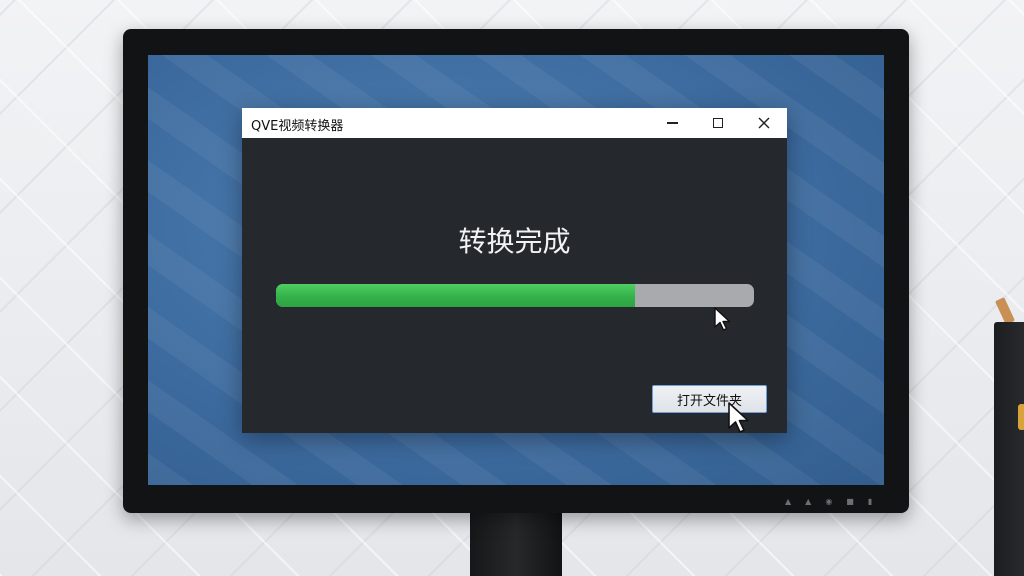  I want to click on monitor-button-icon: ■, so click(850, 501).